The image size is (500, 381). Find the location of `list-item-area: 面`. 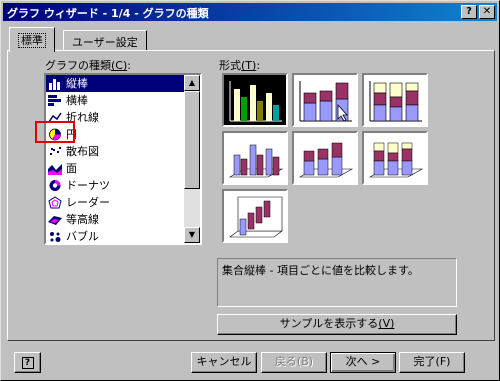

list-item-area: 面 is located at coordinates (115, 168).